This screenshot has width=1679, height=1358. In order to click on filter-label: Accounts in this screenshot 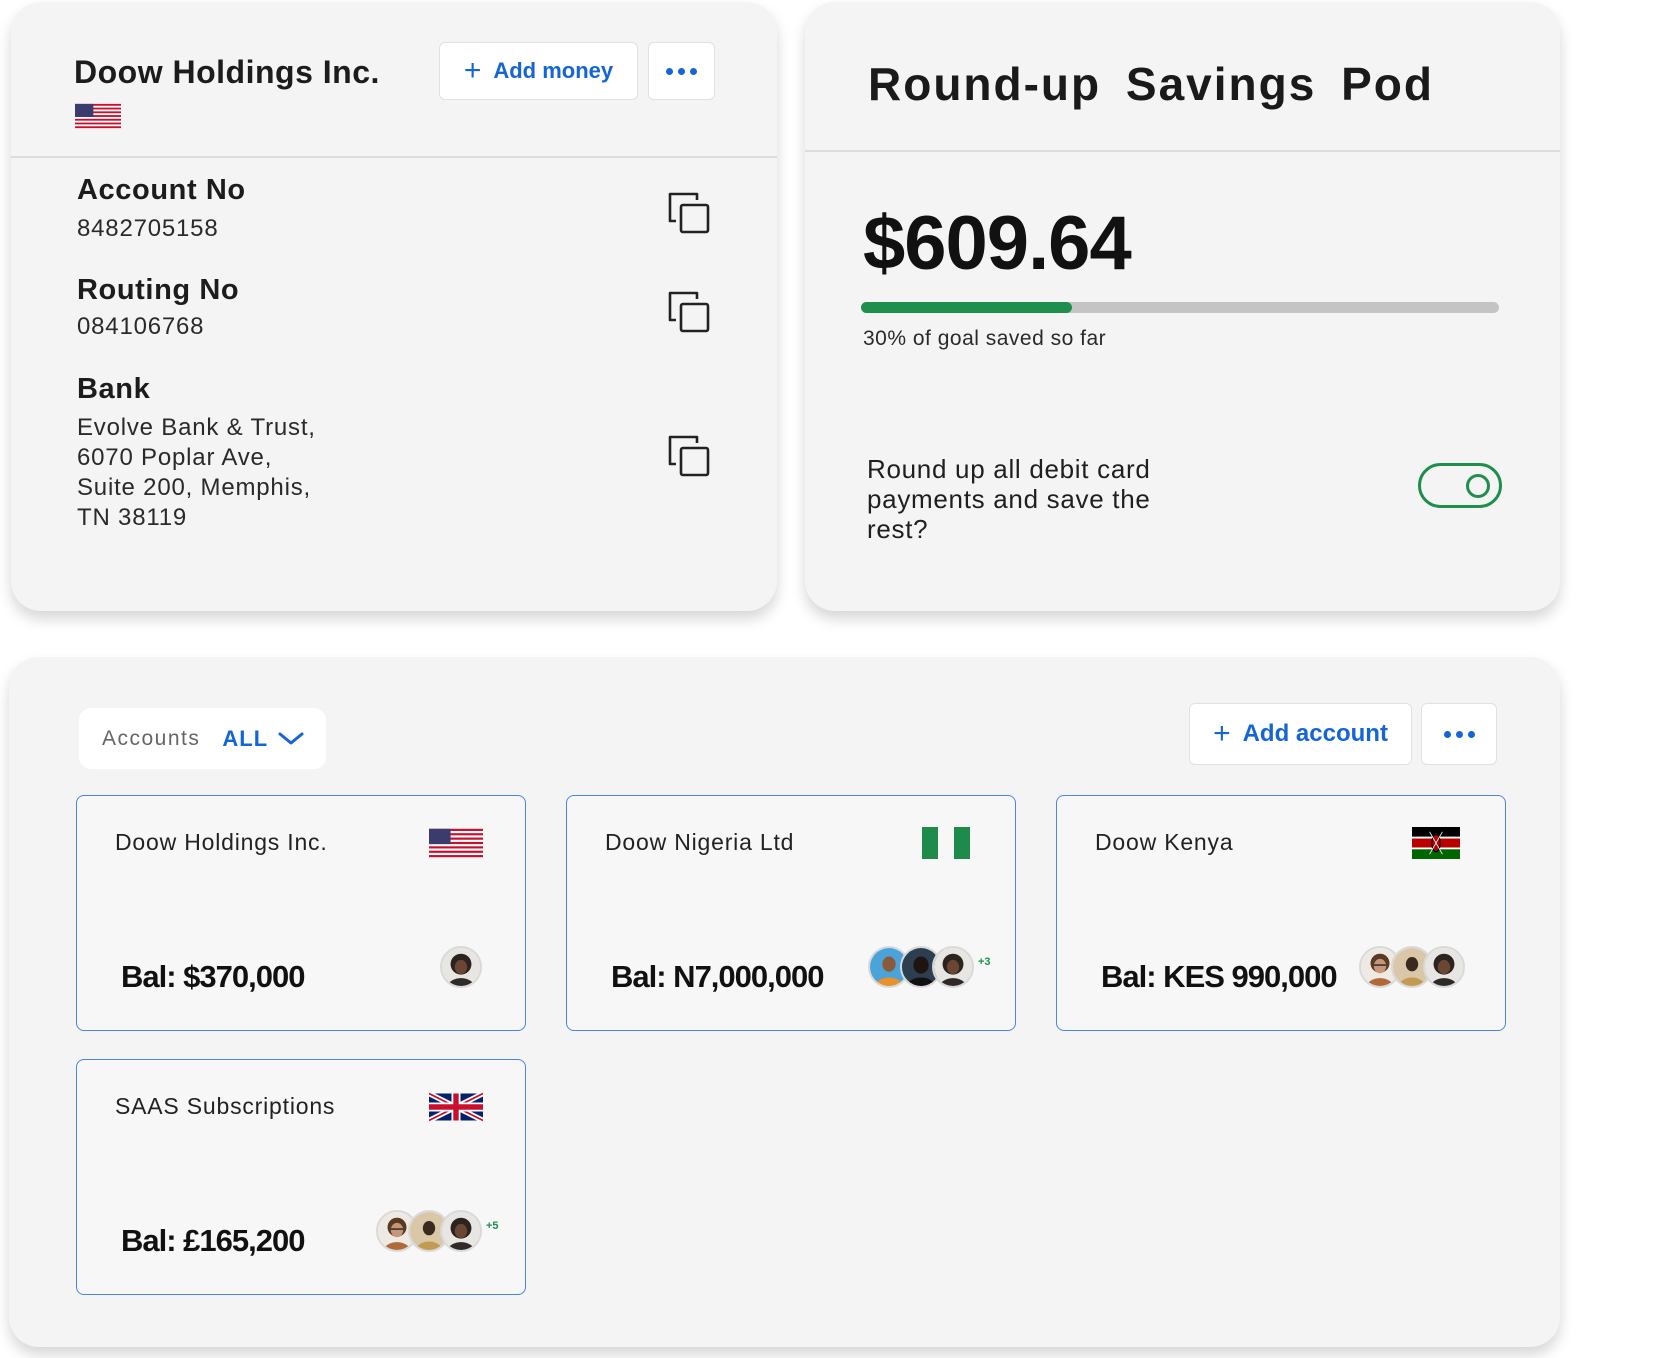, I will do `click(151, 738)`.